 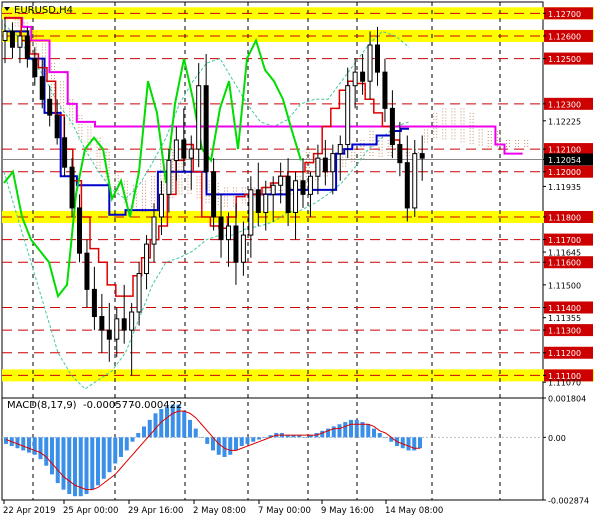 What do you see at coordinates (219, 511) in the screenshot?
I see `time-label: 2 May 08:00` at bounding box center [219, 511].